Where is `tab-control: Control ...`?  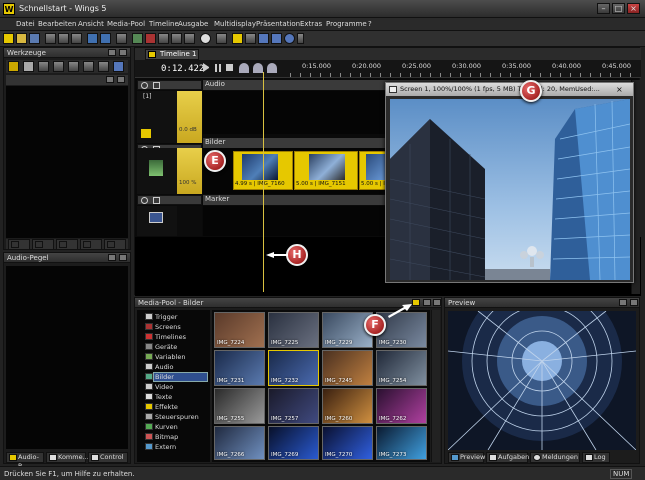 tab-control: Control ... is located at coordinates (108, 461).